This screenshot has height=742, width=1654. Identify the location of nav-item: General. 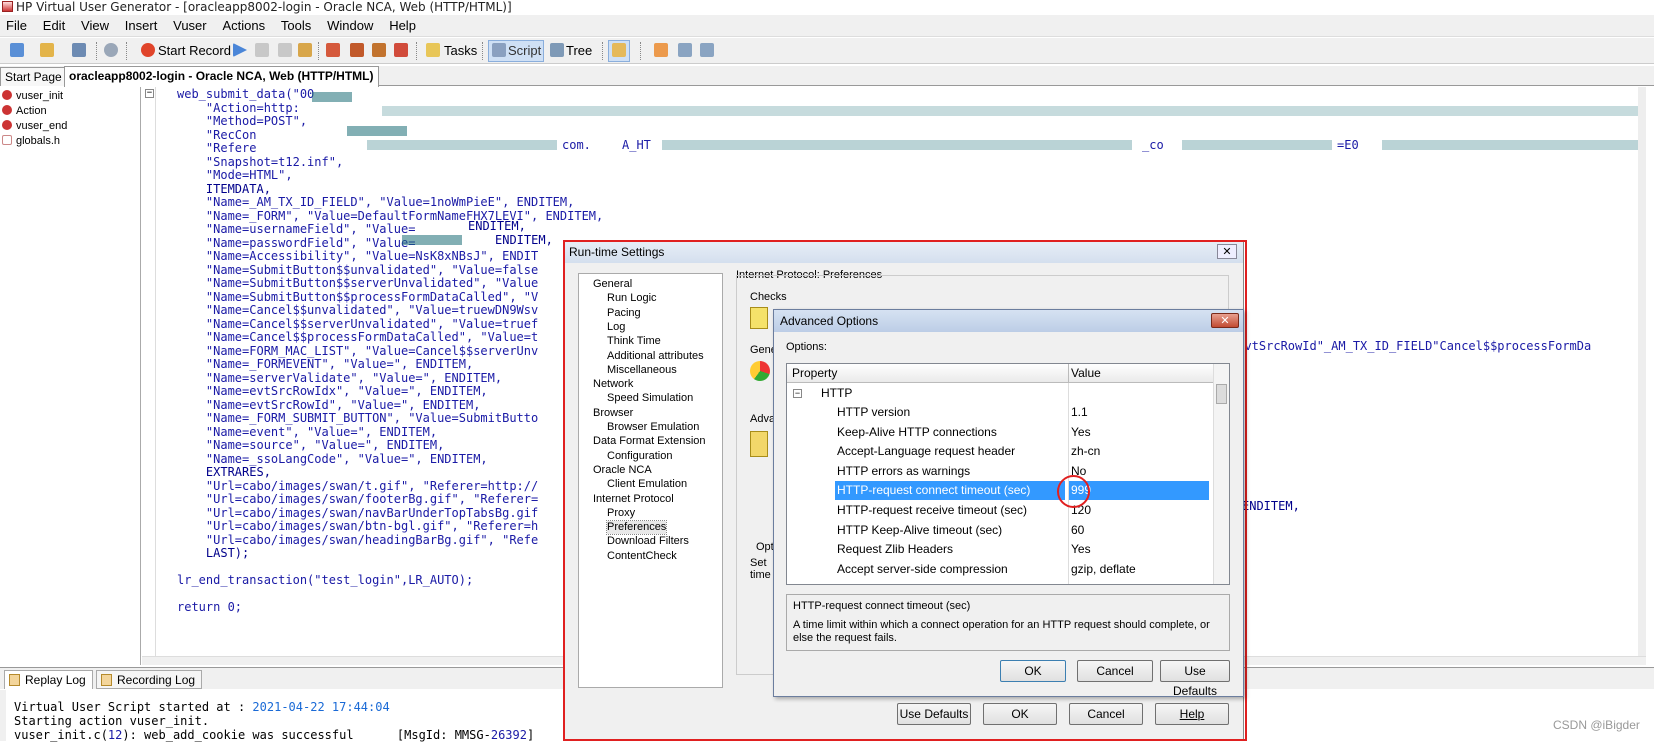
(612, 284).